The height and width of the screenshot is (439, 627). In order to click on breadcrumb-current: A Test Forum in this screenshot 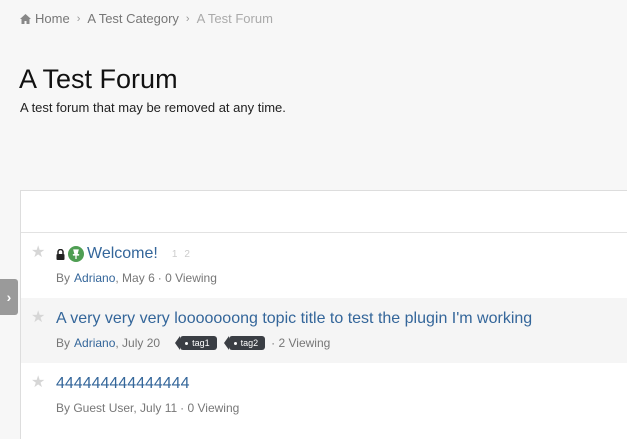, I will do `click(234, 18)`.